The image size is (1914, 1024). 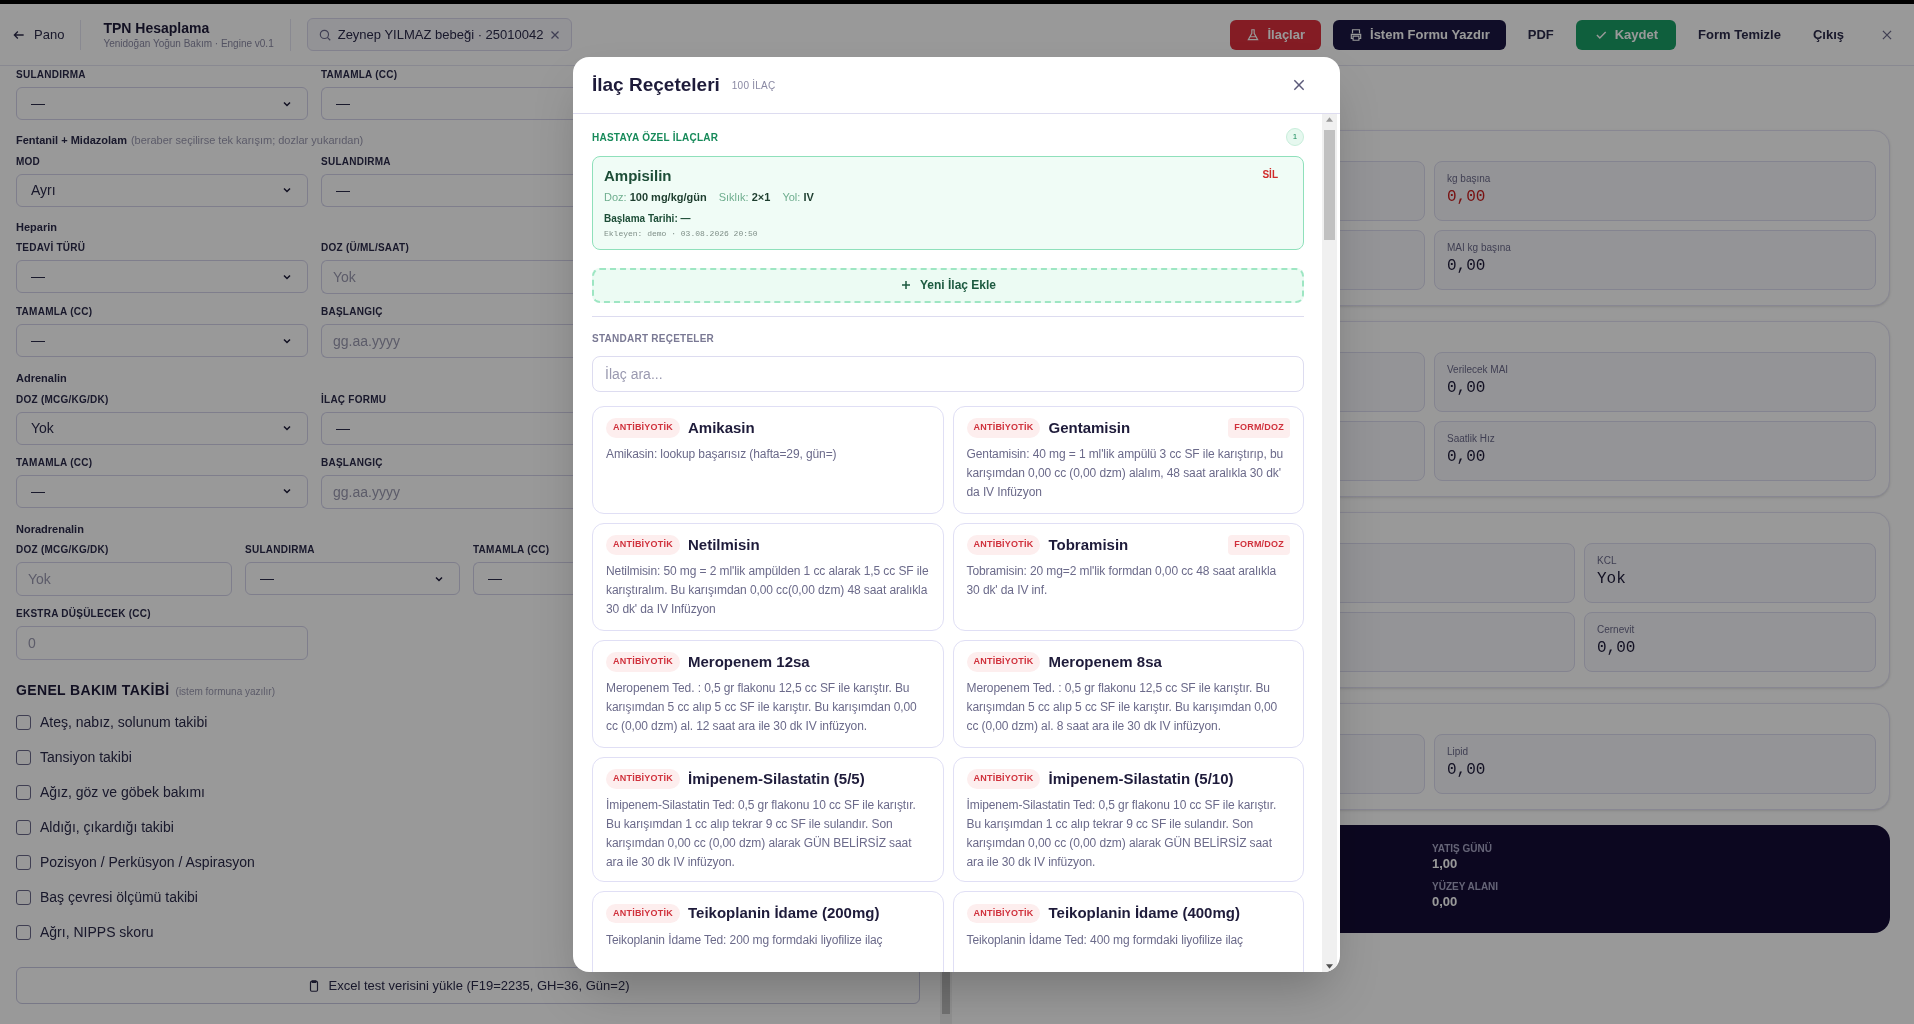 What do you see at coordinates (1144, 913) in the screenshot?
I see `recipe-name: Teikoplanin İdame (400mg)` at bounding box center [1144, 913].